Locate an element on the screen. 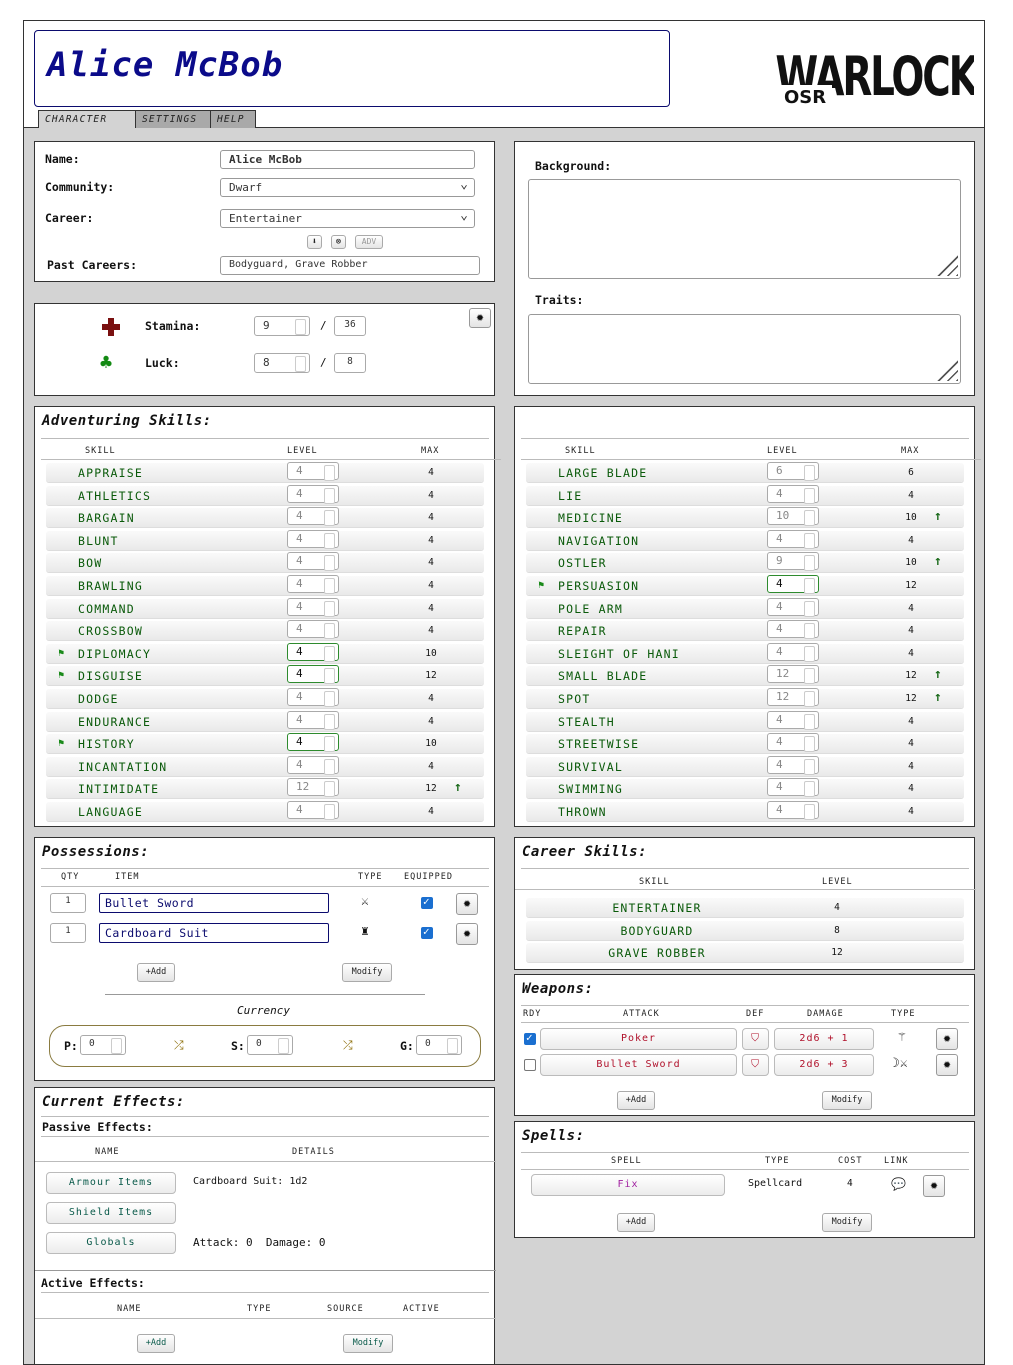  tab-character: CHARACTER is located at coordinates (87, 119).